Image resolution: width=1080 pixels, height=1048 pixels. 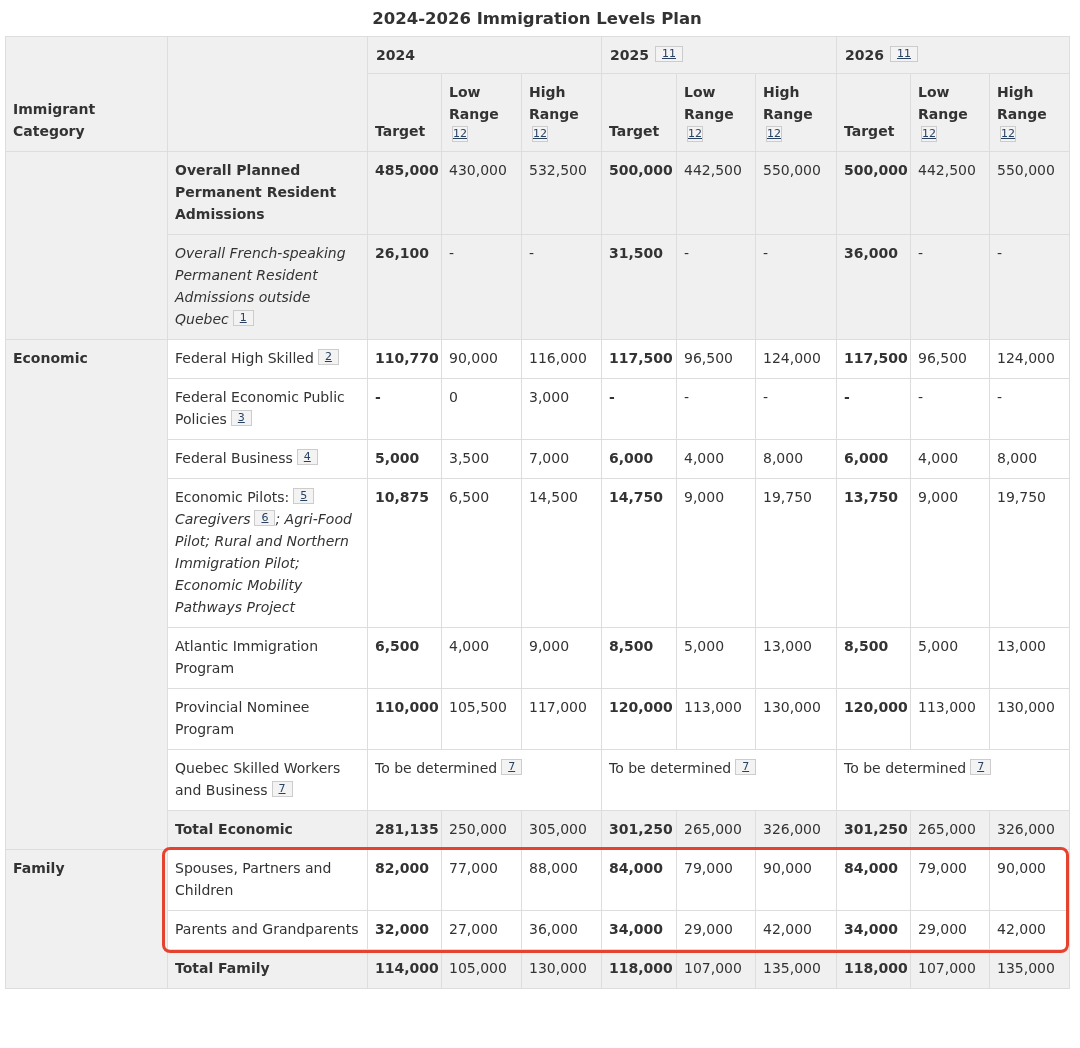 What do you see at coordinates (307, 457) in the screenshot?
I see `footnote-link: 4` at bounding box center [307, 457].